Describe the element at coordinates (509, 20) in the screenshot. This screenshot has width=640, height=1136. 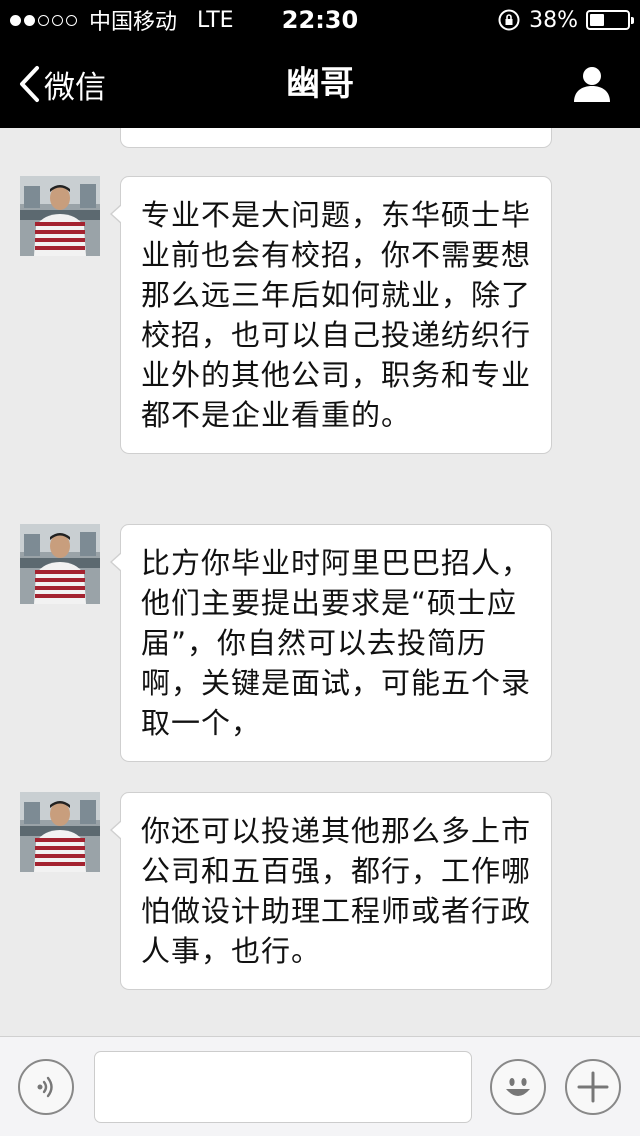
I see `rotation-lock-icon` at that location.